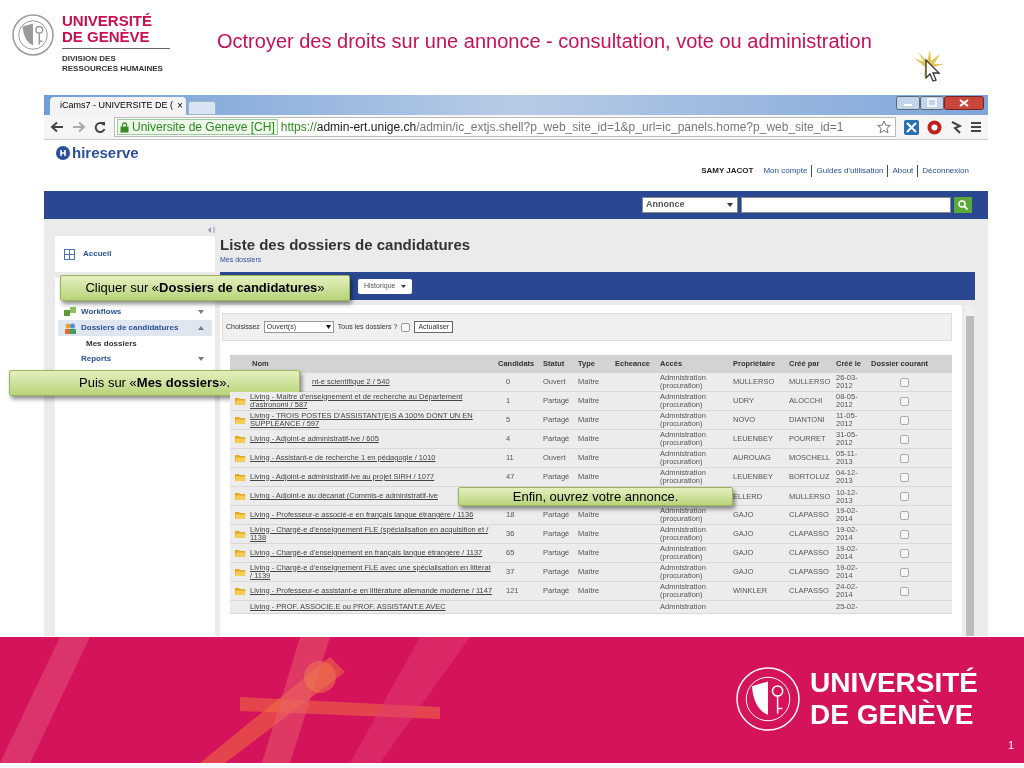 Image resolution: width=1024 pixels, height=768 pixels. I want to click on url-text: https://admin-ert.unige.ch/admin/ic_extjs.shell?p_web_site_id=1&p_url=ic_panels.home?p_web_site_id=1, so click(562, 127).